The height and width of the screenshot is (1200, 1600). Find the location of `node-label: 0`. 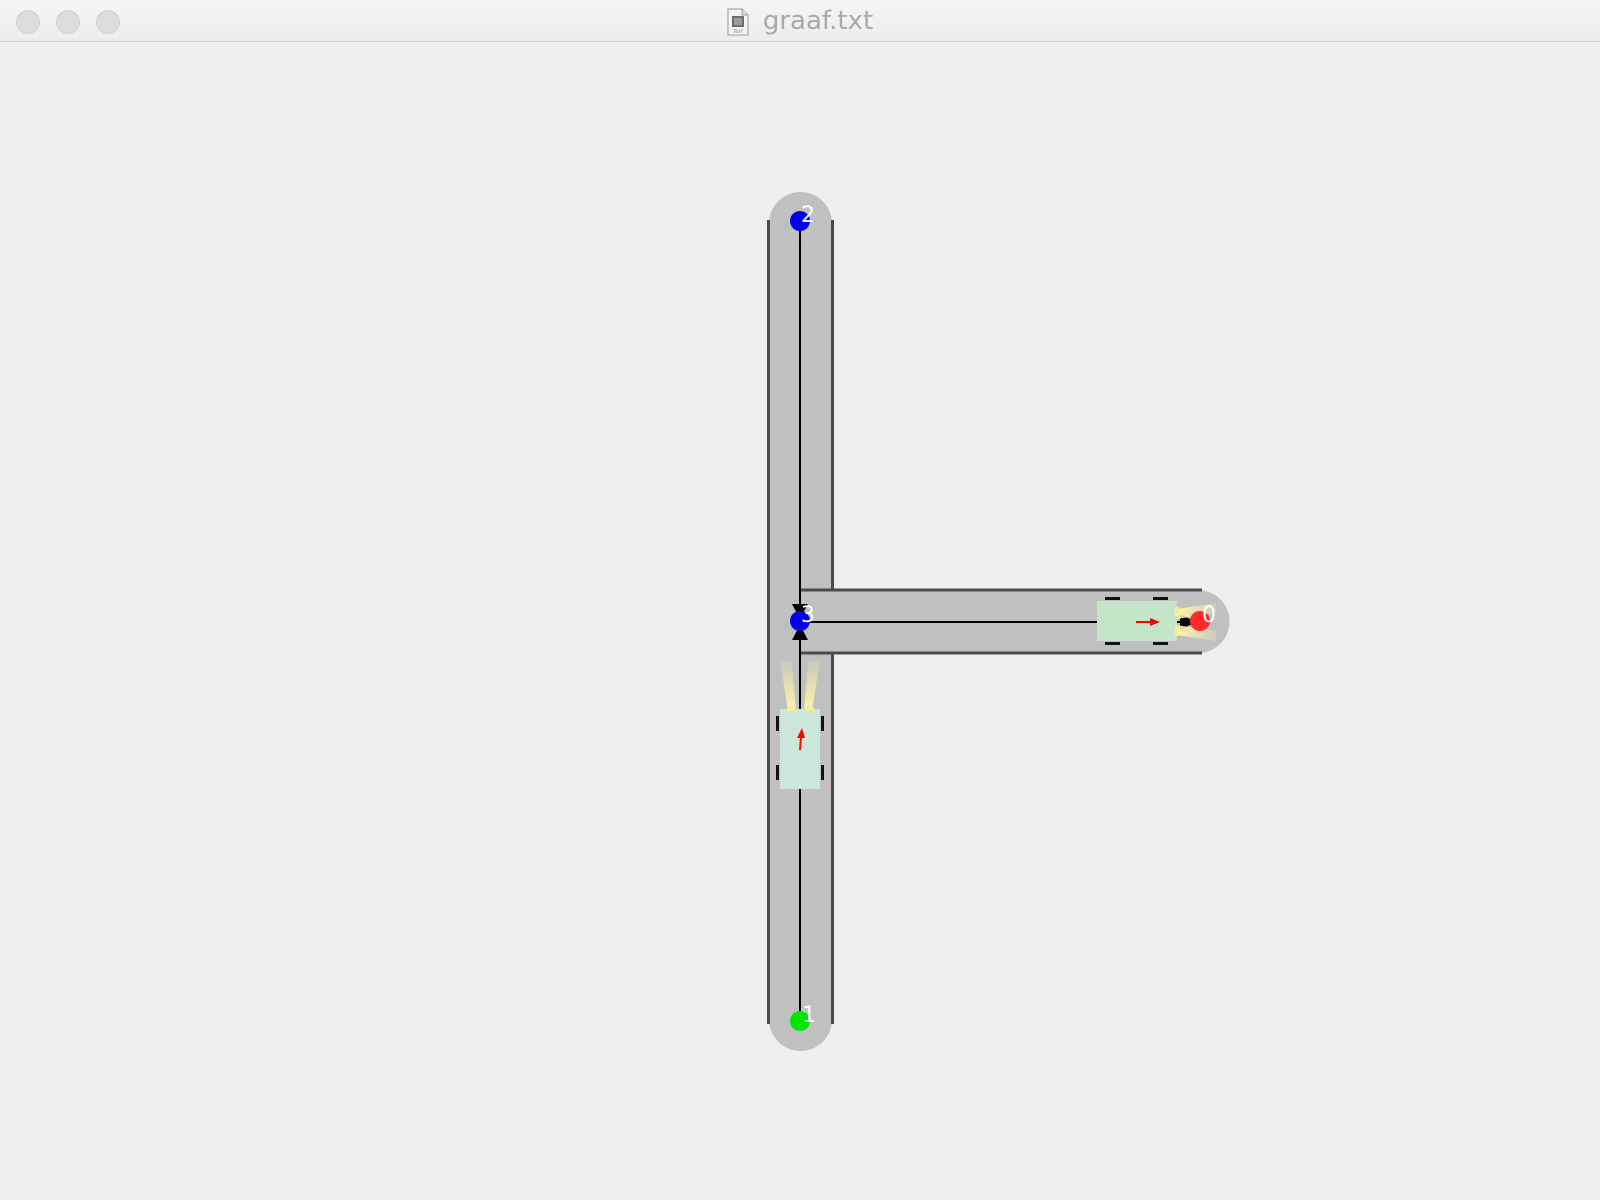

node-label: 0 is located at coordinates (1209, 615).